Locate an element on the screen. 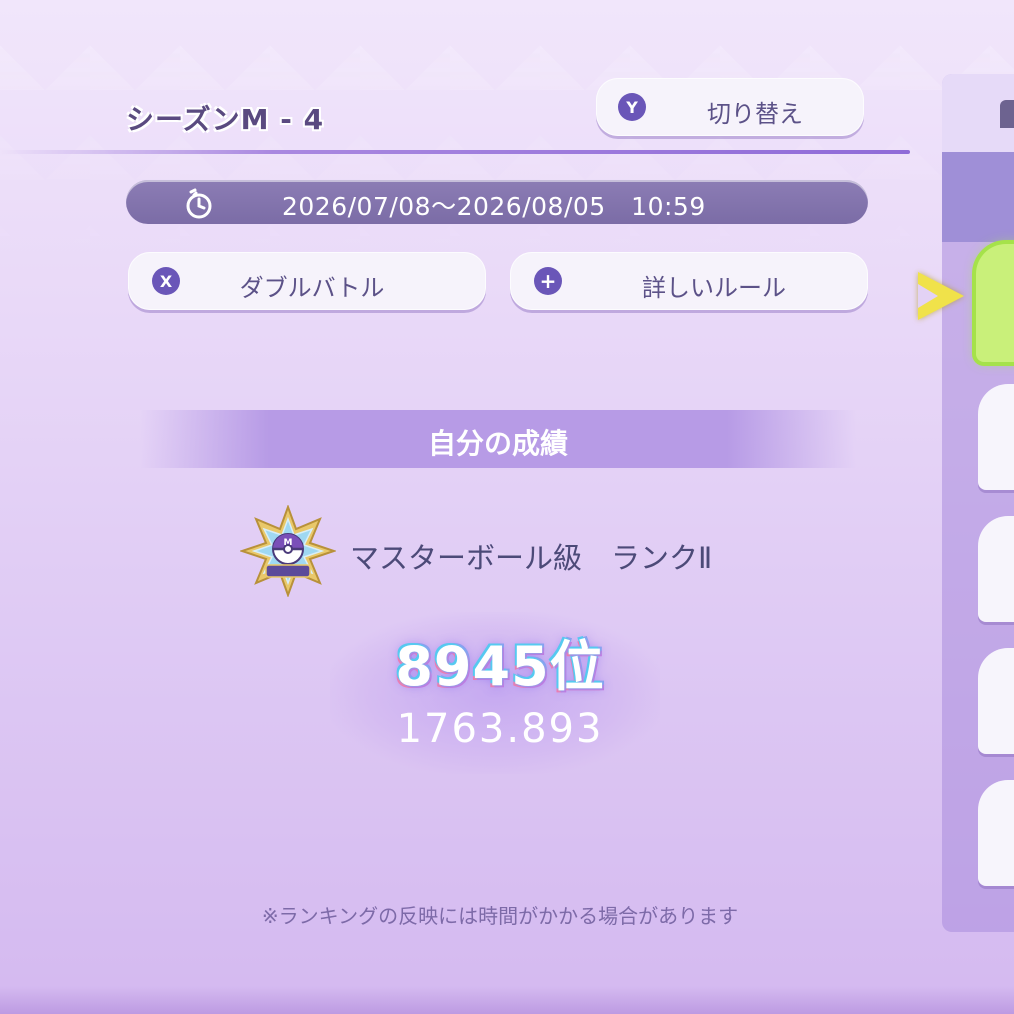  rank-row: M マスターボール級 ランクⅡ is located at coordinates (519, 551).